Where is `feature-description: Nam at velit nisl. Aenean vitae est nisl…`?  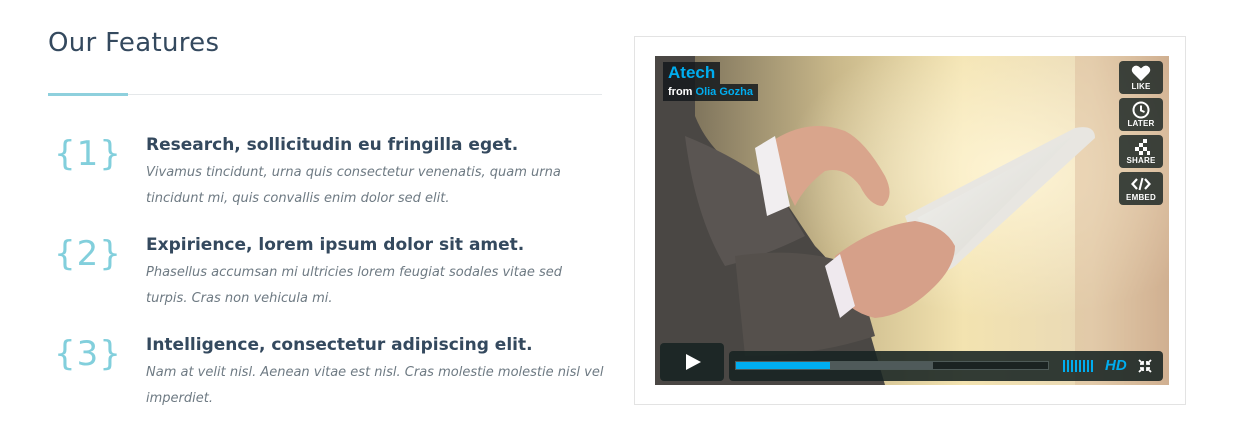 feature-description: Nam at velit nisl. Aenean vitae est nisl… is located at coordinates (375, 385).